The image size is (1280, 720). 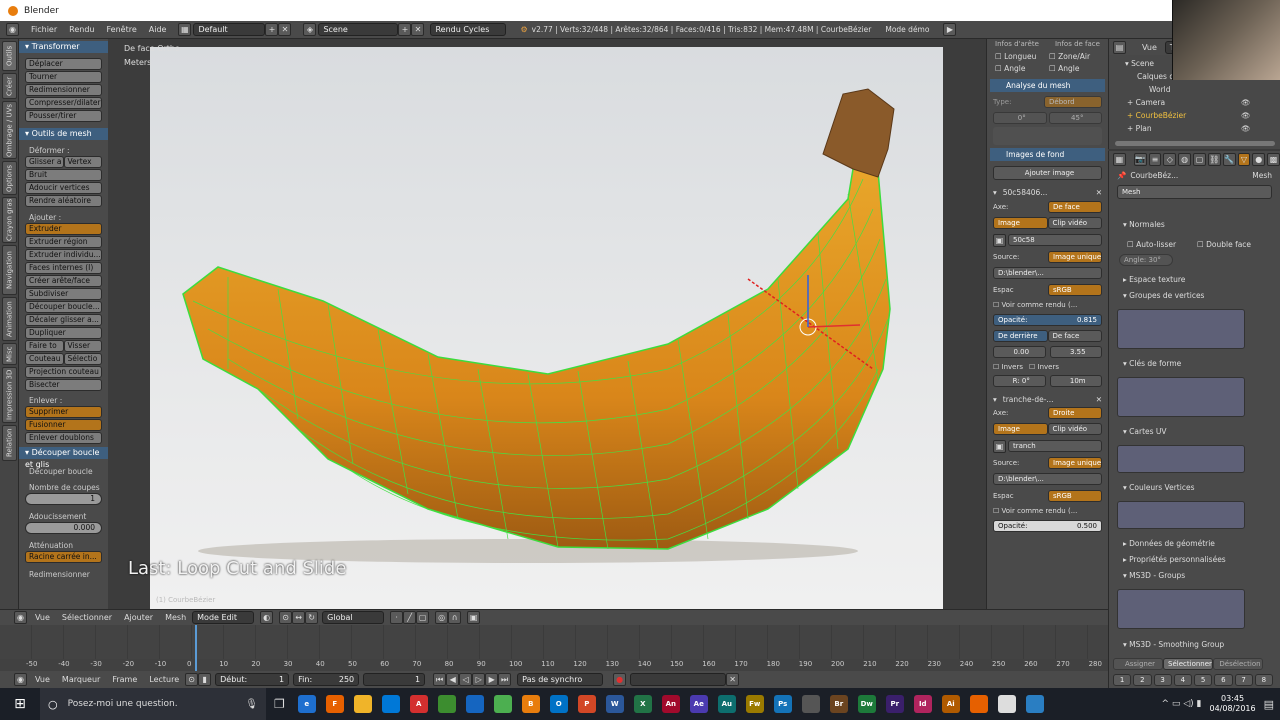 What do you see at coordinates (285, 29) in the screenshot?
I see `layout-close-icon: ✕` at bounding box center [285, 29].